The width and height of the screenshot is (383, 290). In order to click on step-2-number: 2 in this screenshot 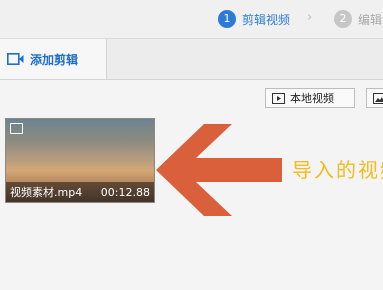, I will do `click(343, 19)`.